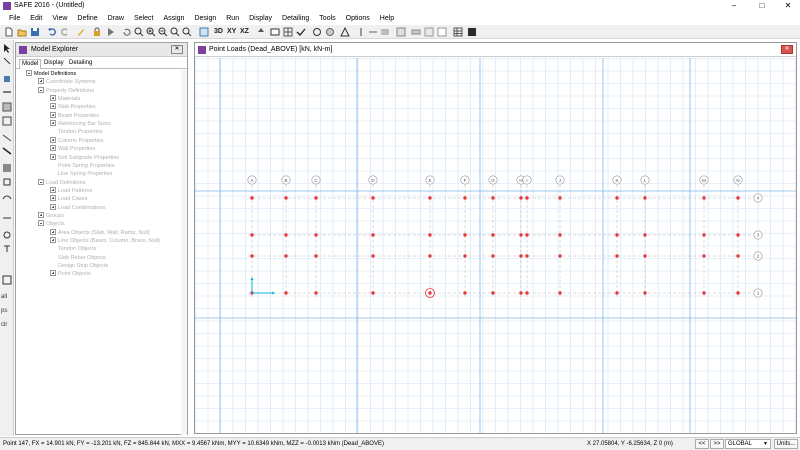 The width and height of the screenshot is (800, 450). What do you see at coordinates (139, 32) in the screenshot?
I see `zoom-window-icon` at bounding box center [139, 32].